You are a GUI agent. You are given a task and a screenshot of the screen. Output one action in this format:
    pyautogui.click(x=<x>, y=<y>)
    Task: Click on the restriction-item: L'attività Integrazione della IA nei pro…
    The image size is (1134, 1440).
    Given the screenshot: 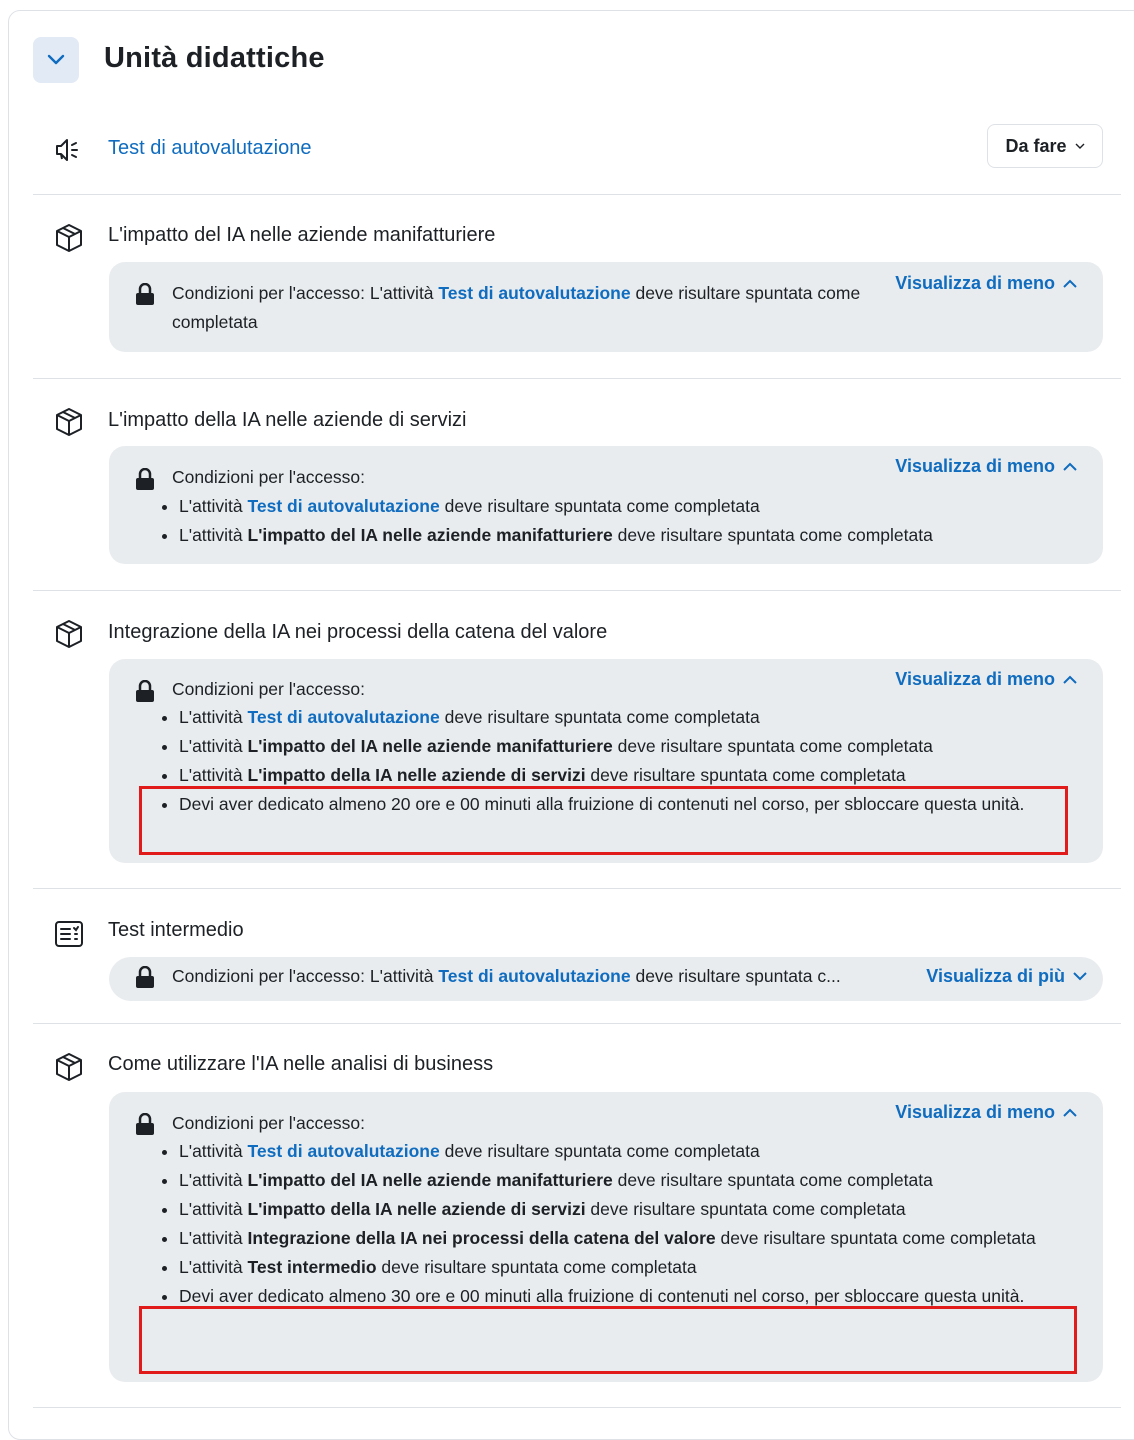 What is the action you would take?
    pyautogui.click(x=619, y=1238)
    